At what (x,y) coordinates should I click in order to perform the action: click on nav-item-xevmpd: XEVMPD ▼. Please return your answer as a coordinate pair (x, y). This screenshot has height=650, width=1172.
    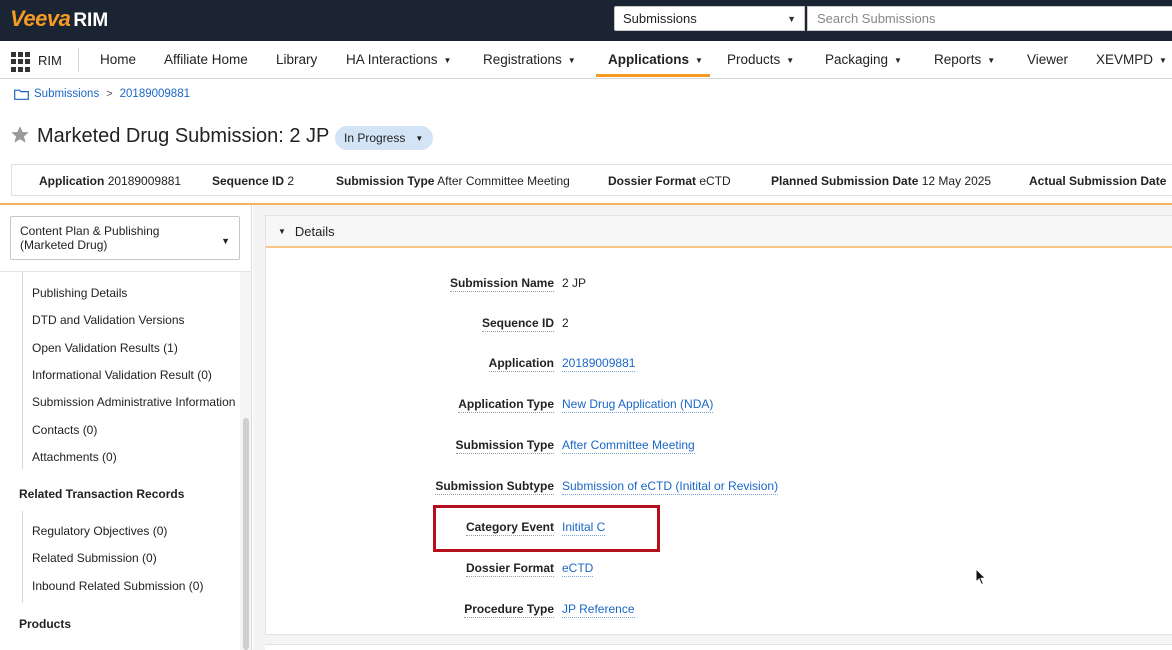
    Looking at the image, I should click on (1131, 59).